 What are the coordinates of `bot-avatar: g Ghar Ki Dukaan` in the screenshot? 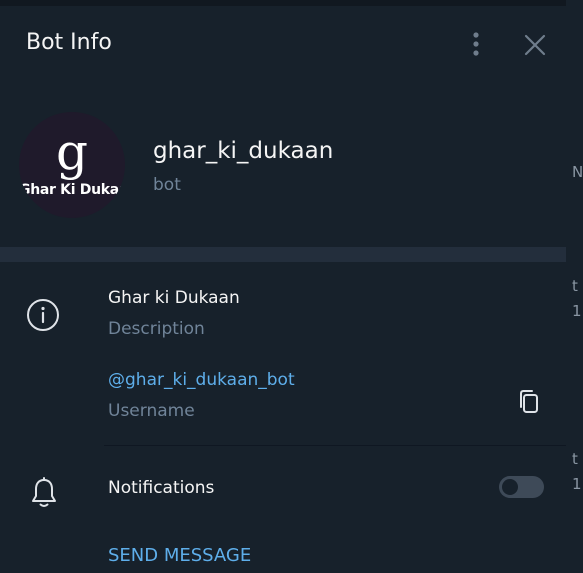 It's located at (72, 165).